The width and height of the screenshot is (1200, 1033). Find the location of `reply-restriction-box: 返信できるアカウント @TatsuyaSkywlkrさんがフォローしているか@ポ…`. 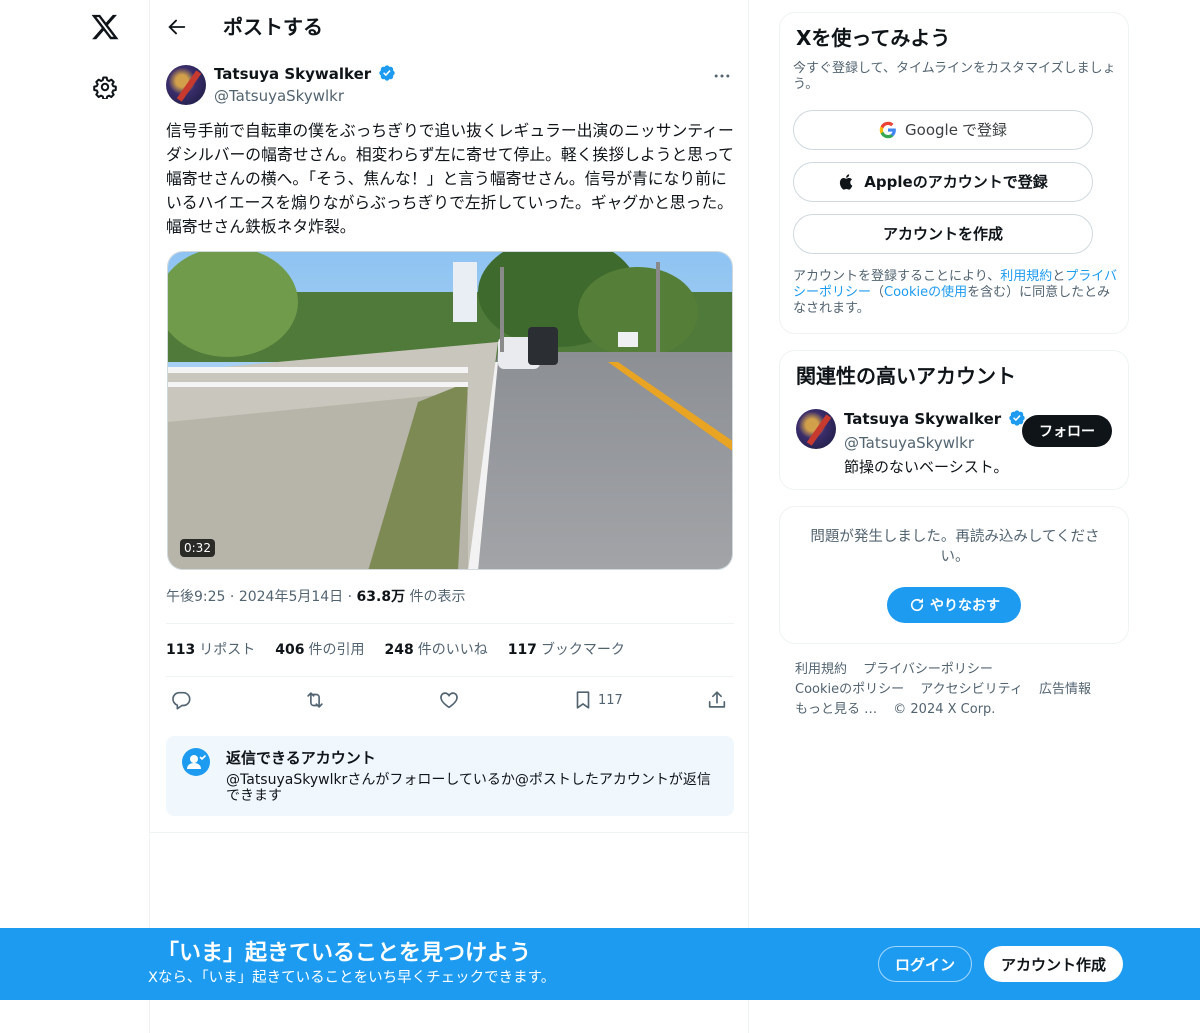

reply-restriction-box: 返信できるアカウント @TatsuyaSkywlkrさんがフォローしているか@ポ… is located at coordinates (450, 776).